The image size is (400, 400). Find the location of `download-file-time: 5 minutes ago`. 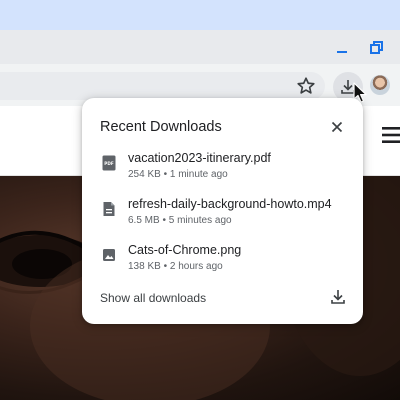

download-file-time: 5 minutes ago is located at coordinates (200, 220).